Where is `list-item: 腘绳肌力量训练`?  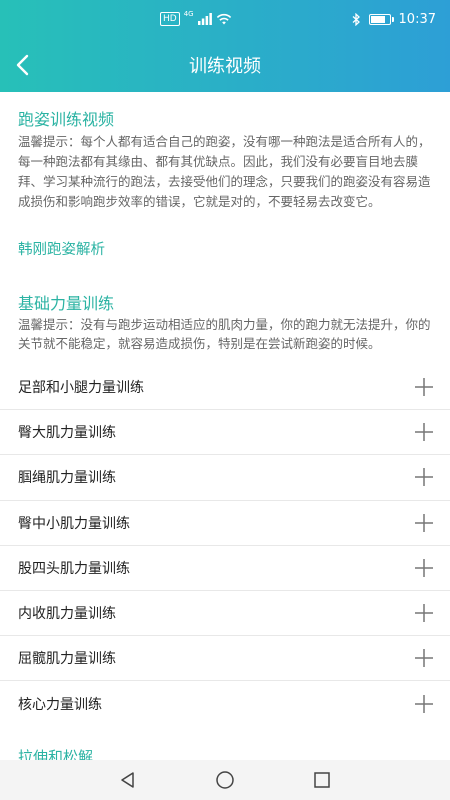
list-item: 腘绳肌力量训练 is located at coordinates (225, 478).